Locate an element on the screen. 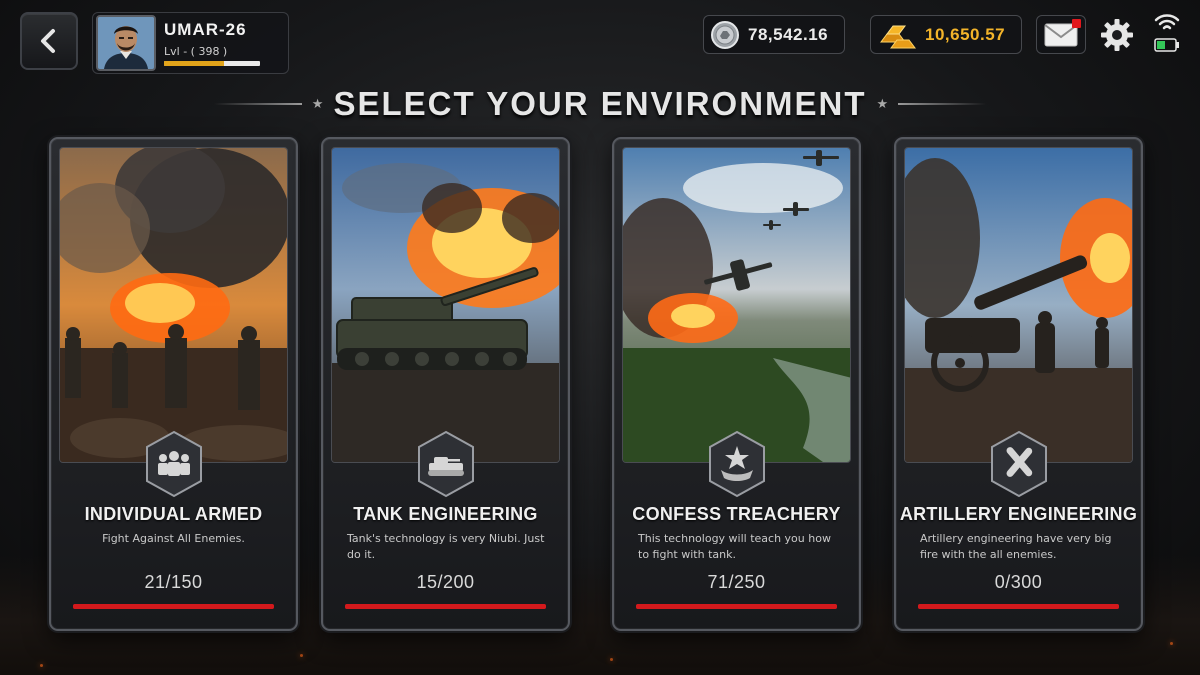 The width and height of the screenshot is (1200, 675). device-status is located at coordinates (1167, 35).